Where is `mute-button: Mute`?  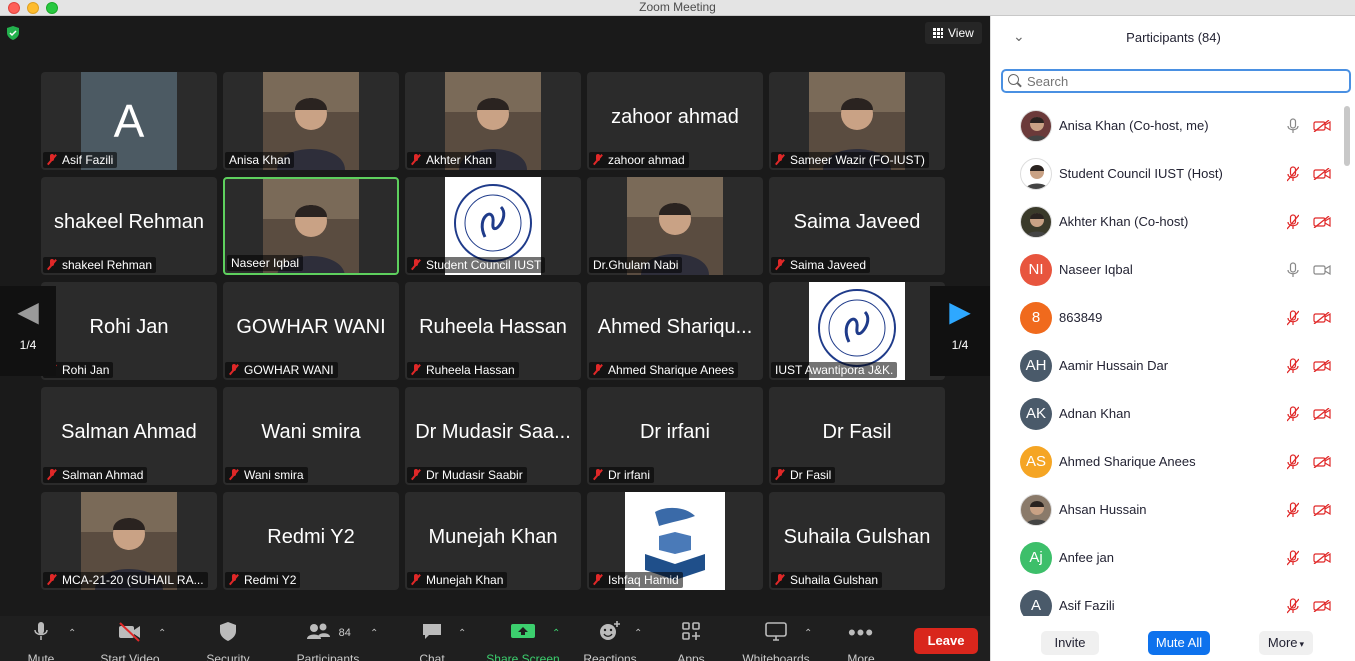
mute-button: Mute is located at coordinates (41, 640).